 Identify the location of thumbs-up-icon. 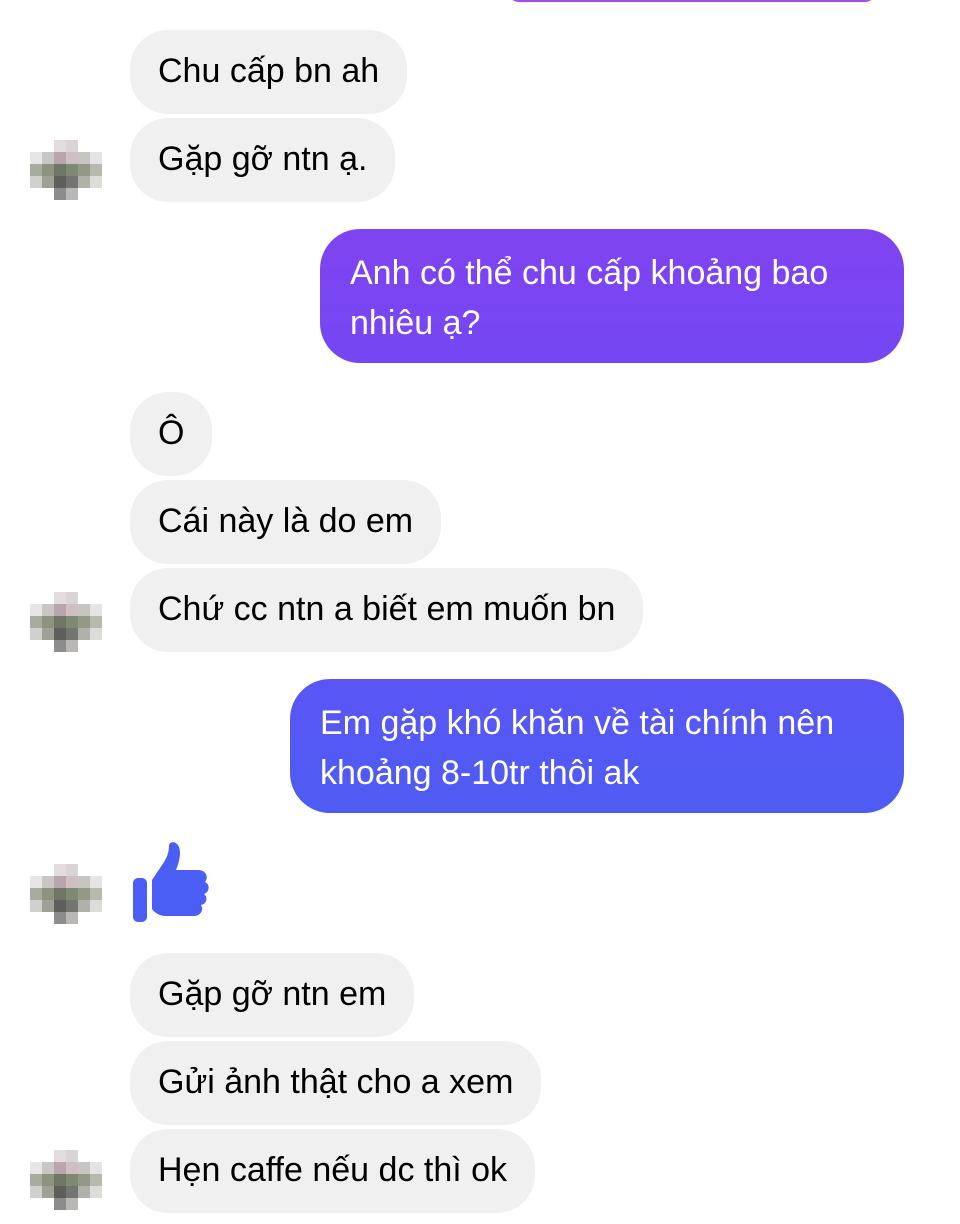
(172, 884).